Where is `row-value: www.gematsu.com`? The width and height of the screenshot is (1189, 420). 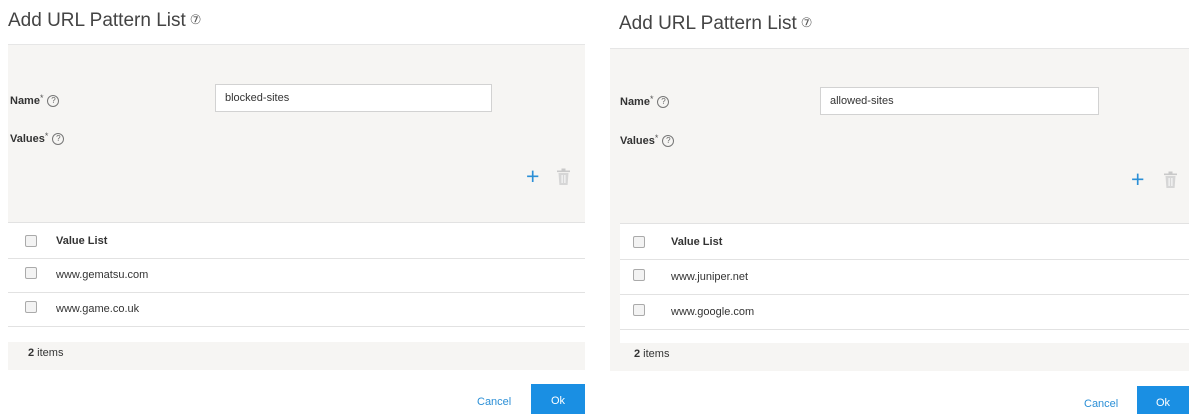
row-value: www.gematsu.com is located at coordinates (102, 275).